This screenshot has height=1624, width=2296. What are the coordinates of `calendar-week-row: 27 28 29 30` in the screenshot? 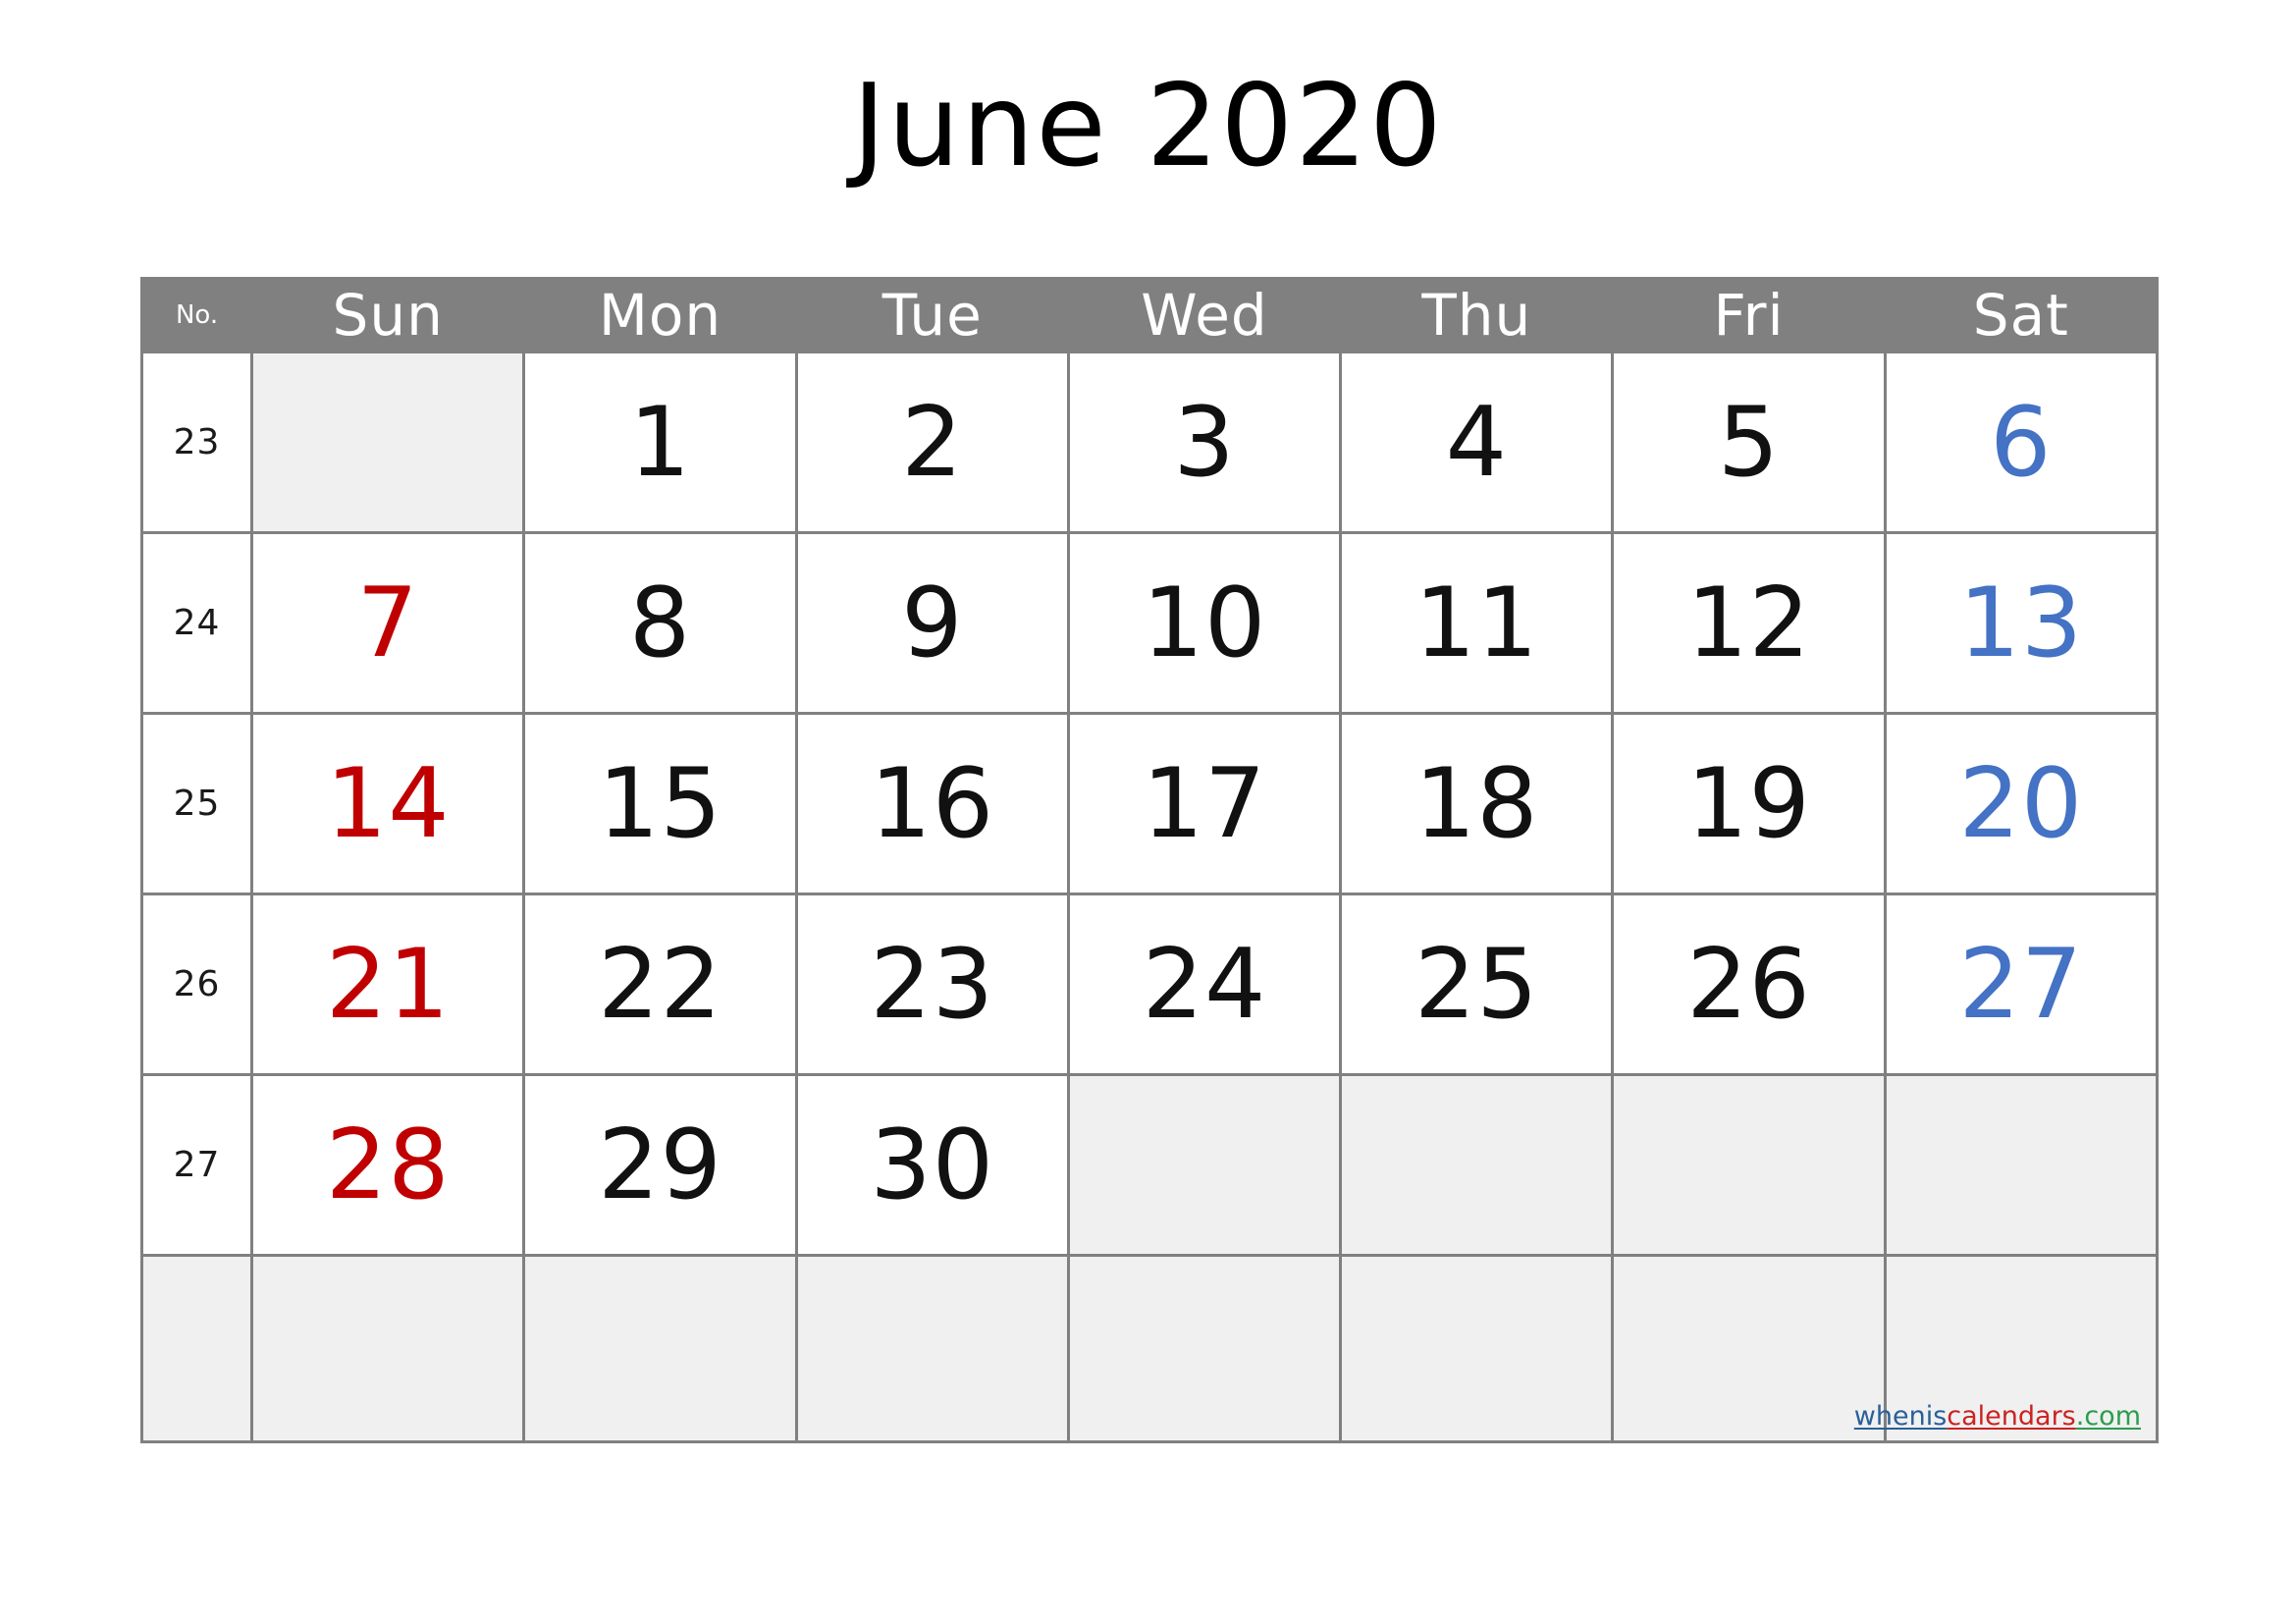 It's located at (1149, 1165).